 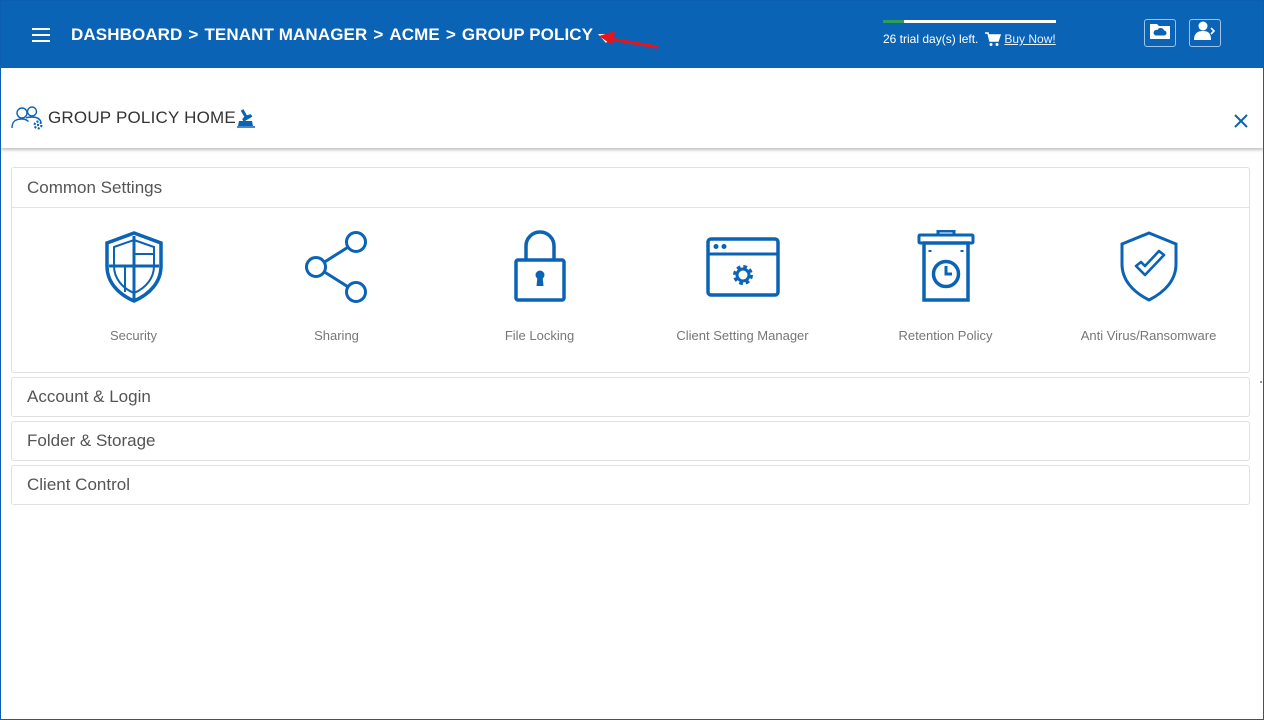 I want to click on section-header-client-control: Client Control, so click(x=630, y=485).